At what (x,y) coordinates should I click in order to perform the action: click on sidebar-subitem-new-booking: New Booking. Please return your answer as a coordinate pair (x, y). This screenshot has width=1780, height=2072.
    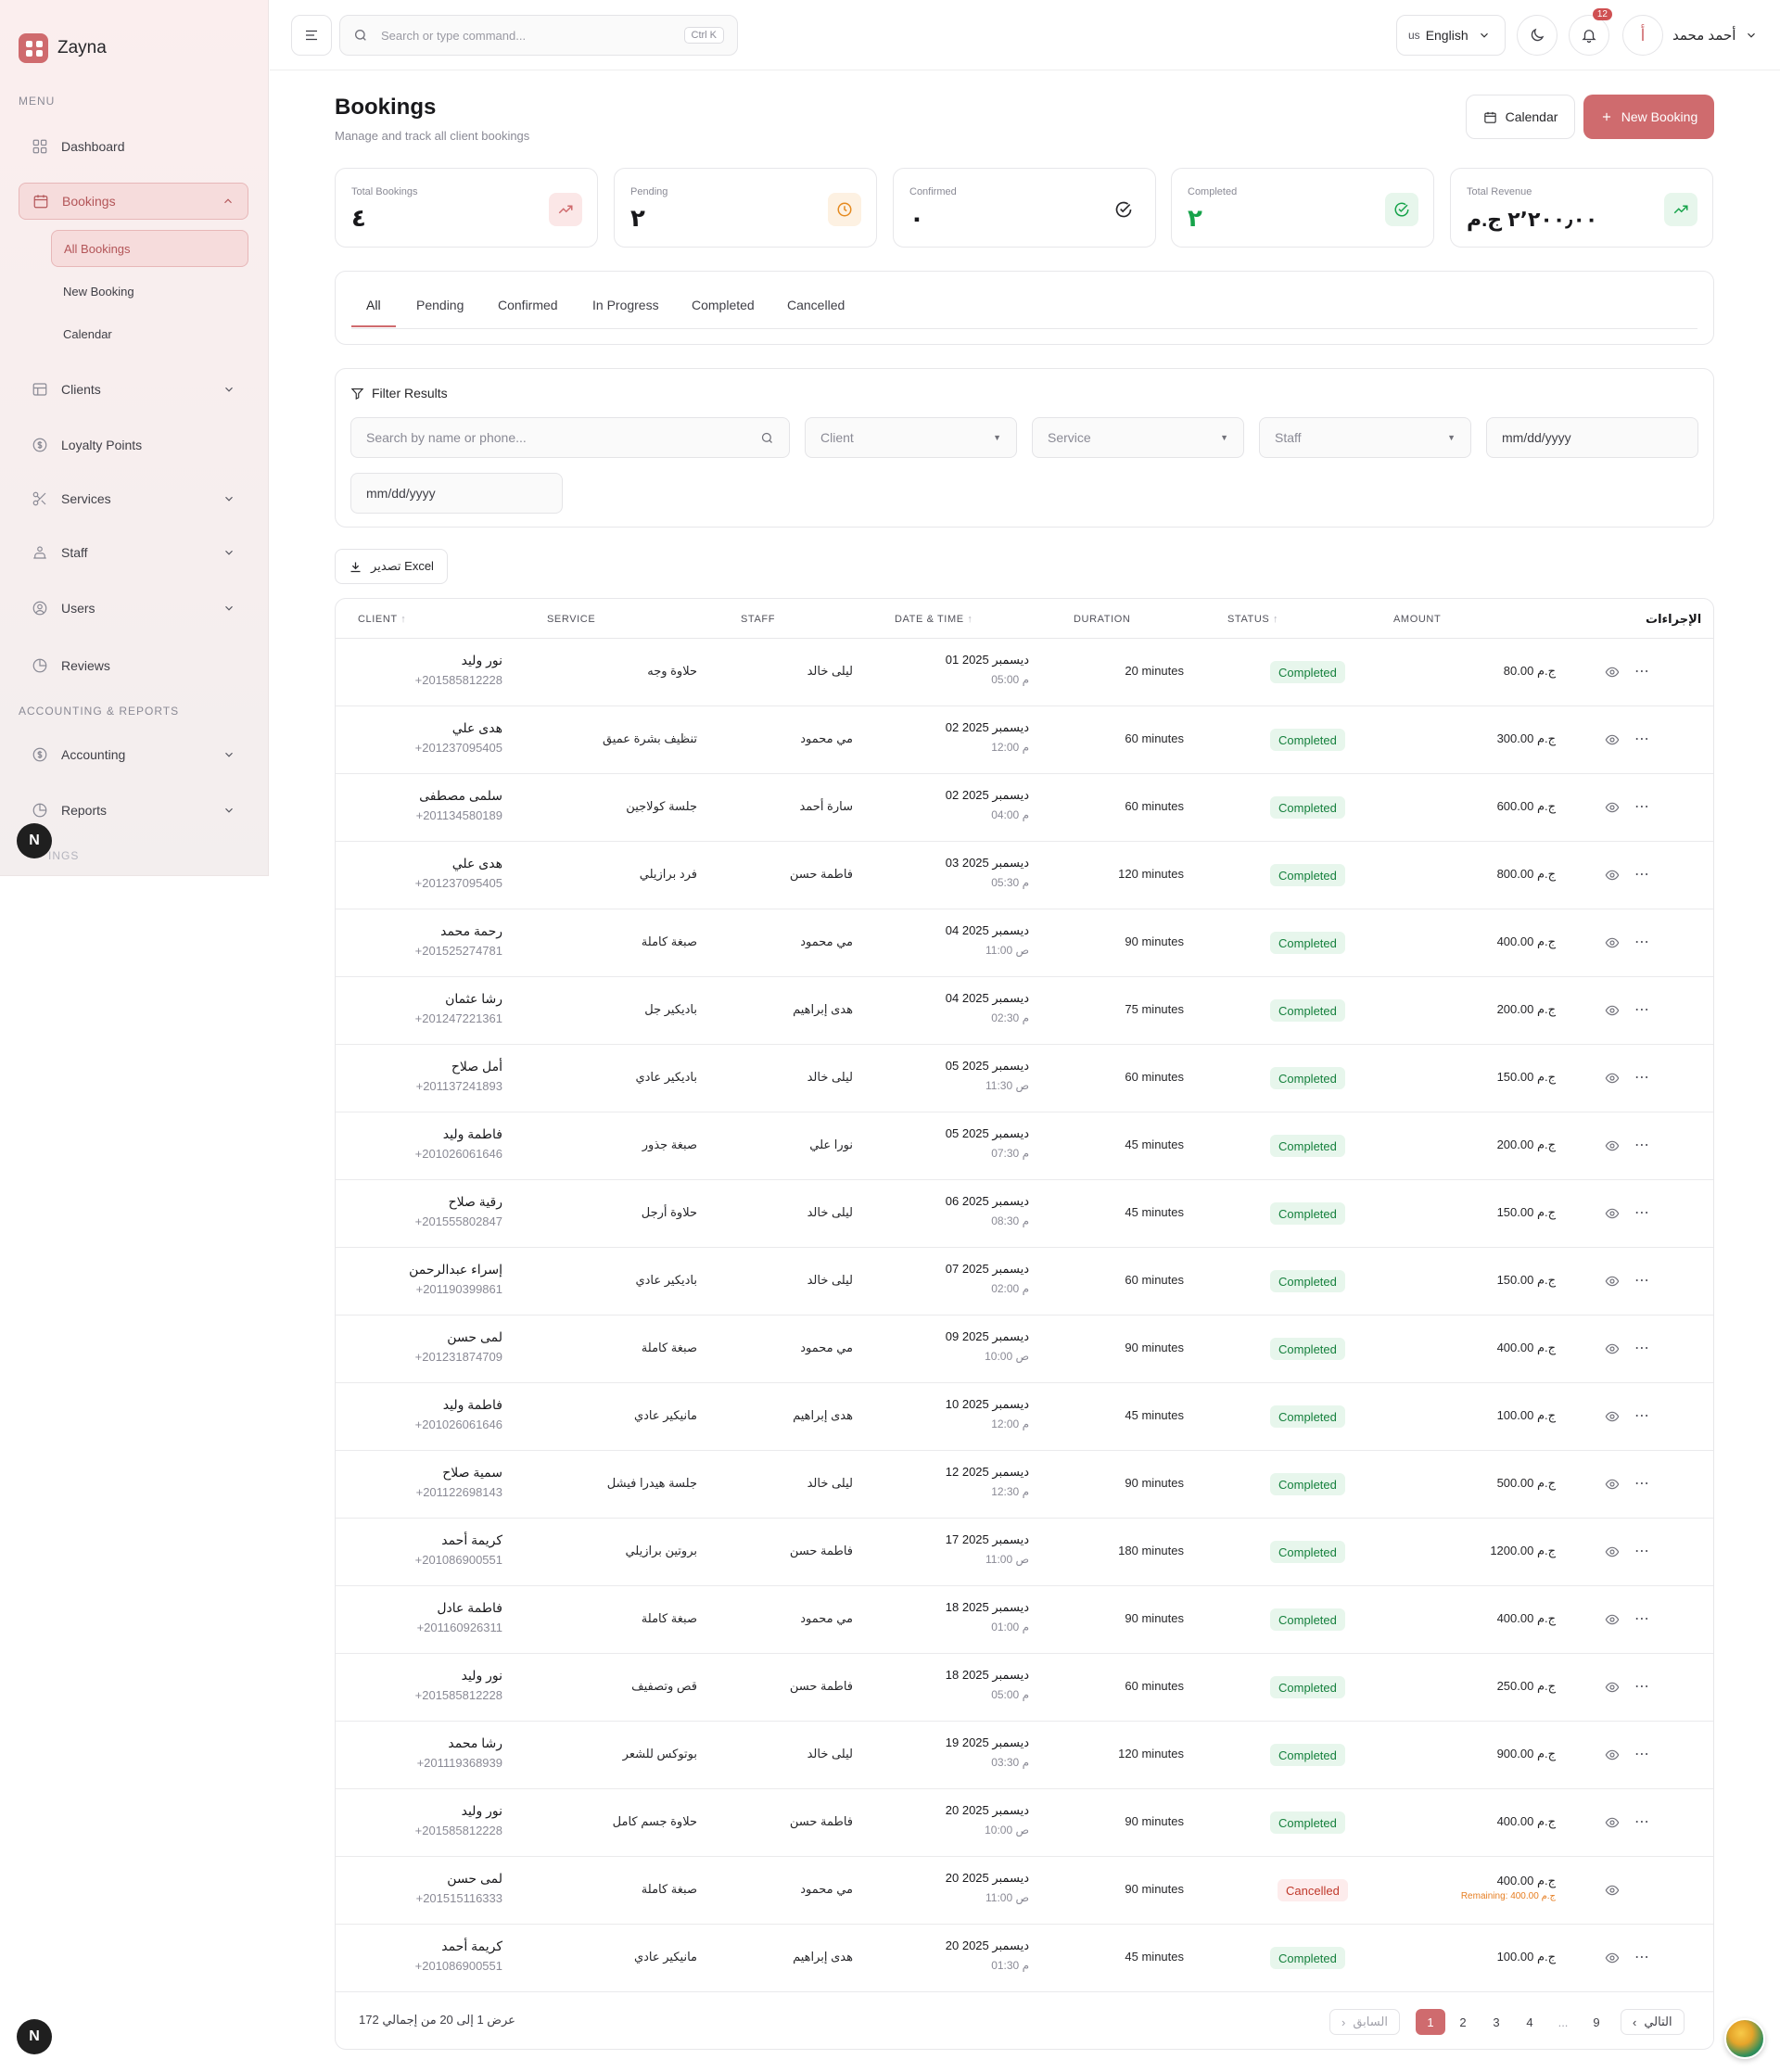
    Looking at the image, I should click on (149, 292).